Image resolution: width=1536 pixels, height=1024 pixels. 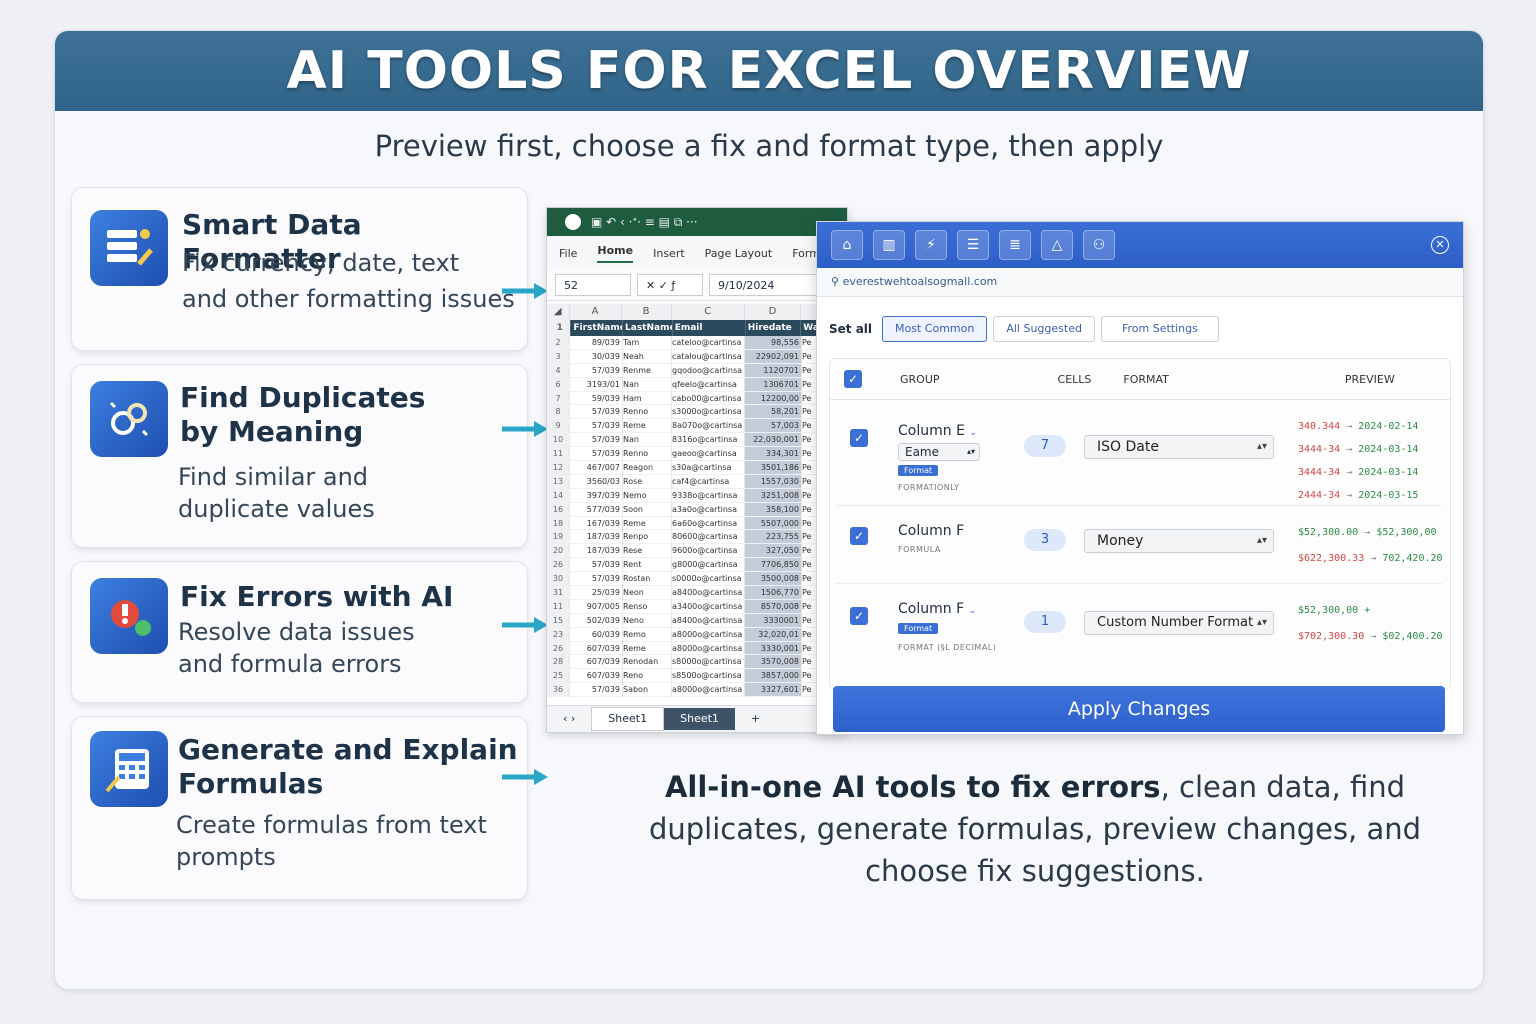 What do you see at coordinates (669, 253) in the screenshot?
I see `tab-insert: Insert` at bounding box center [669, 253].